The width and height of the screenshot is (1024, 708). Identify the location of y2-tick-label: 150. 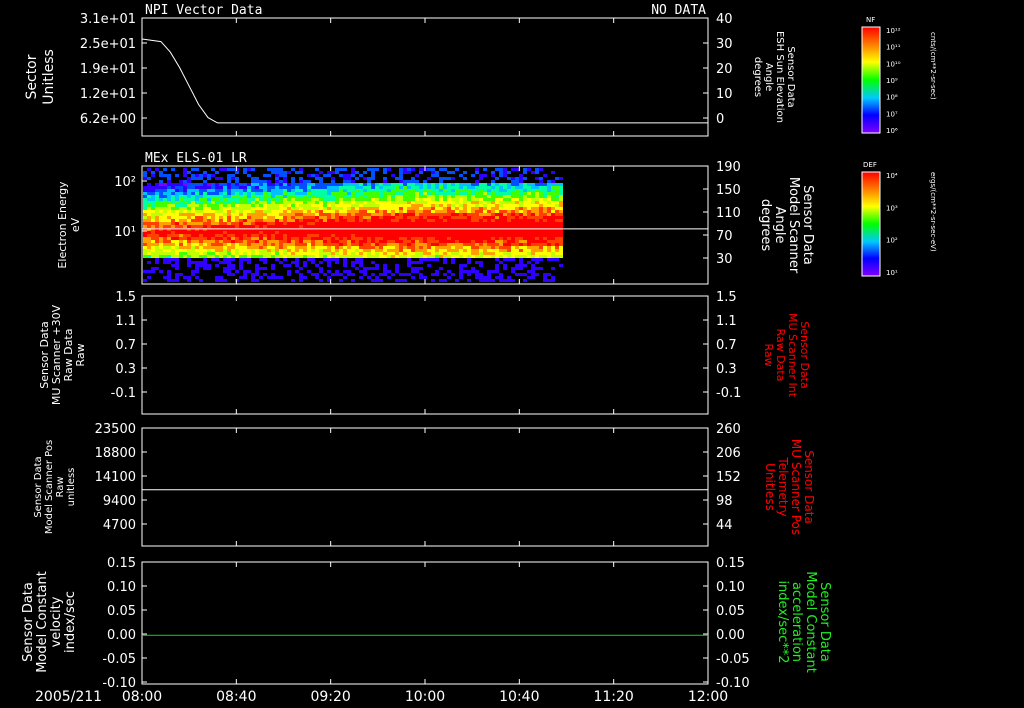
(728, 190).